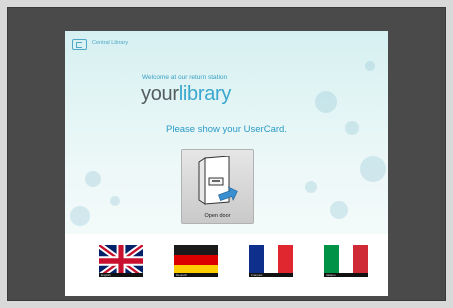  I want to click on door-icon, so click(218, 180).